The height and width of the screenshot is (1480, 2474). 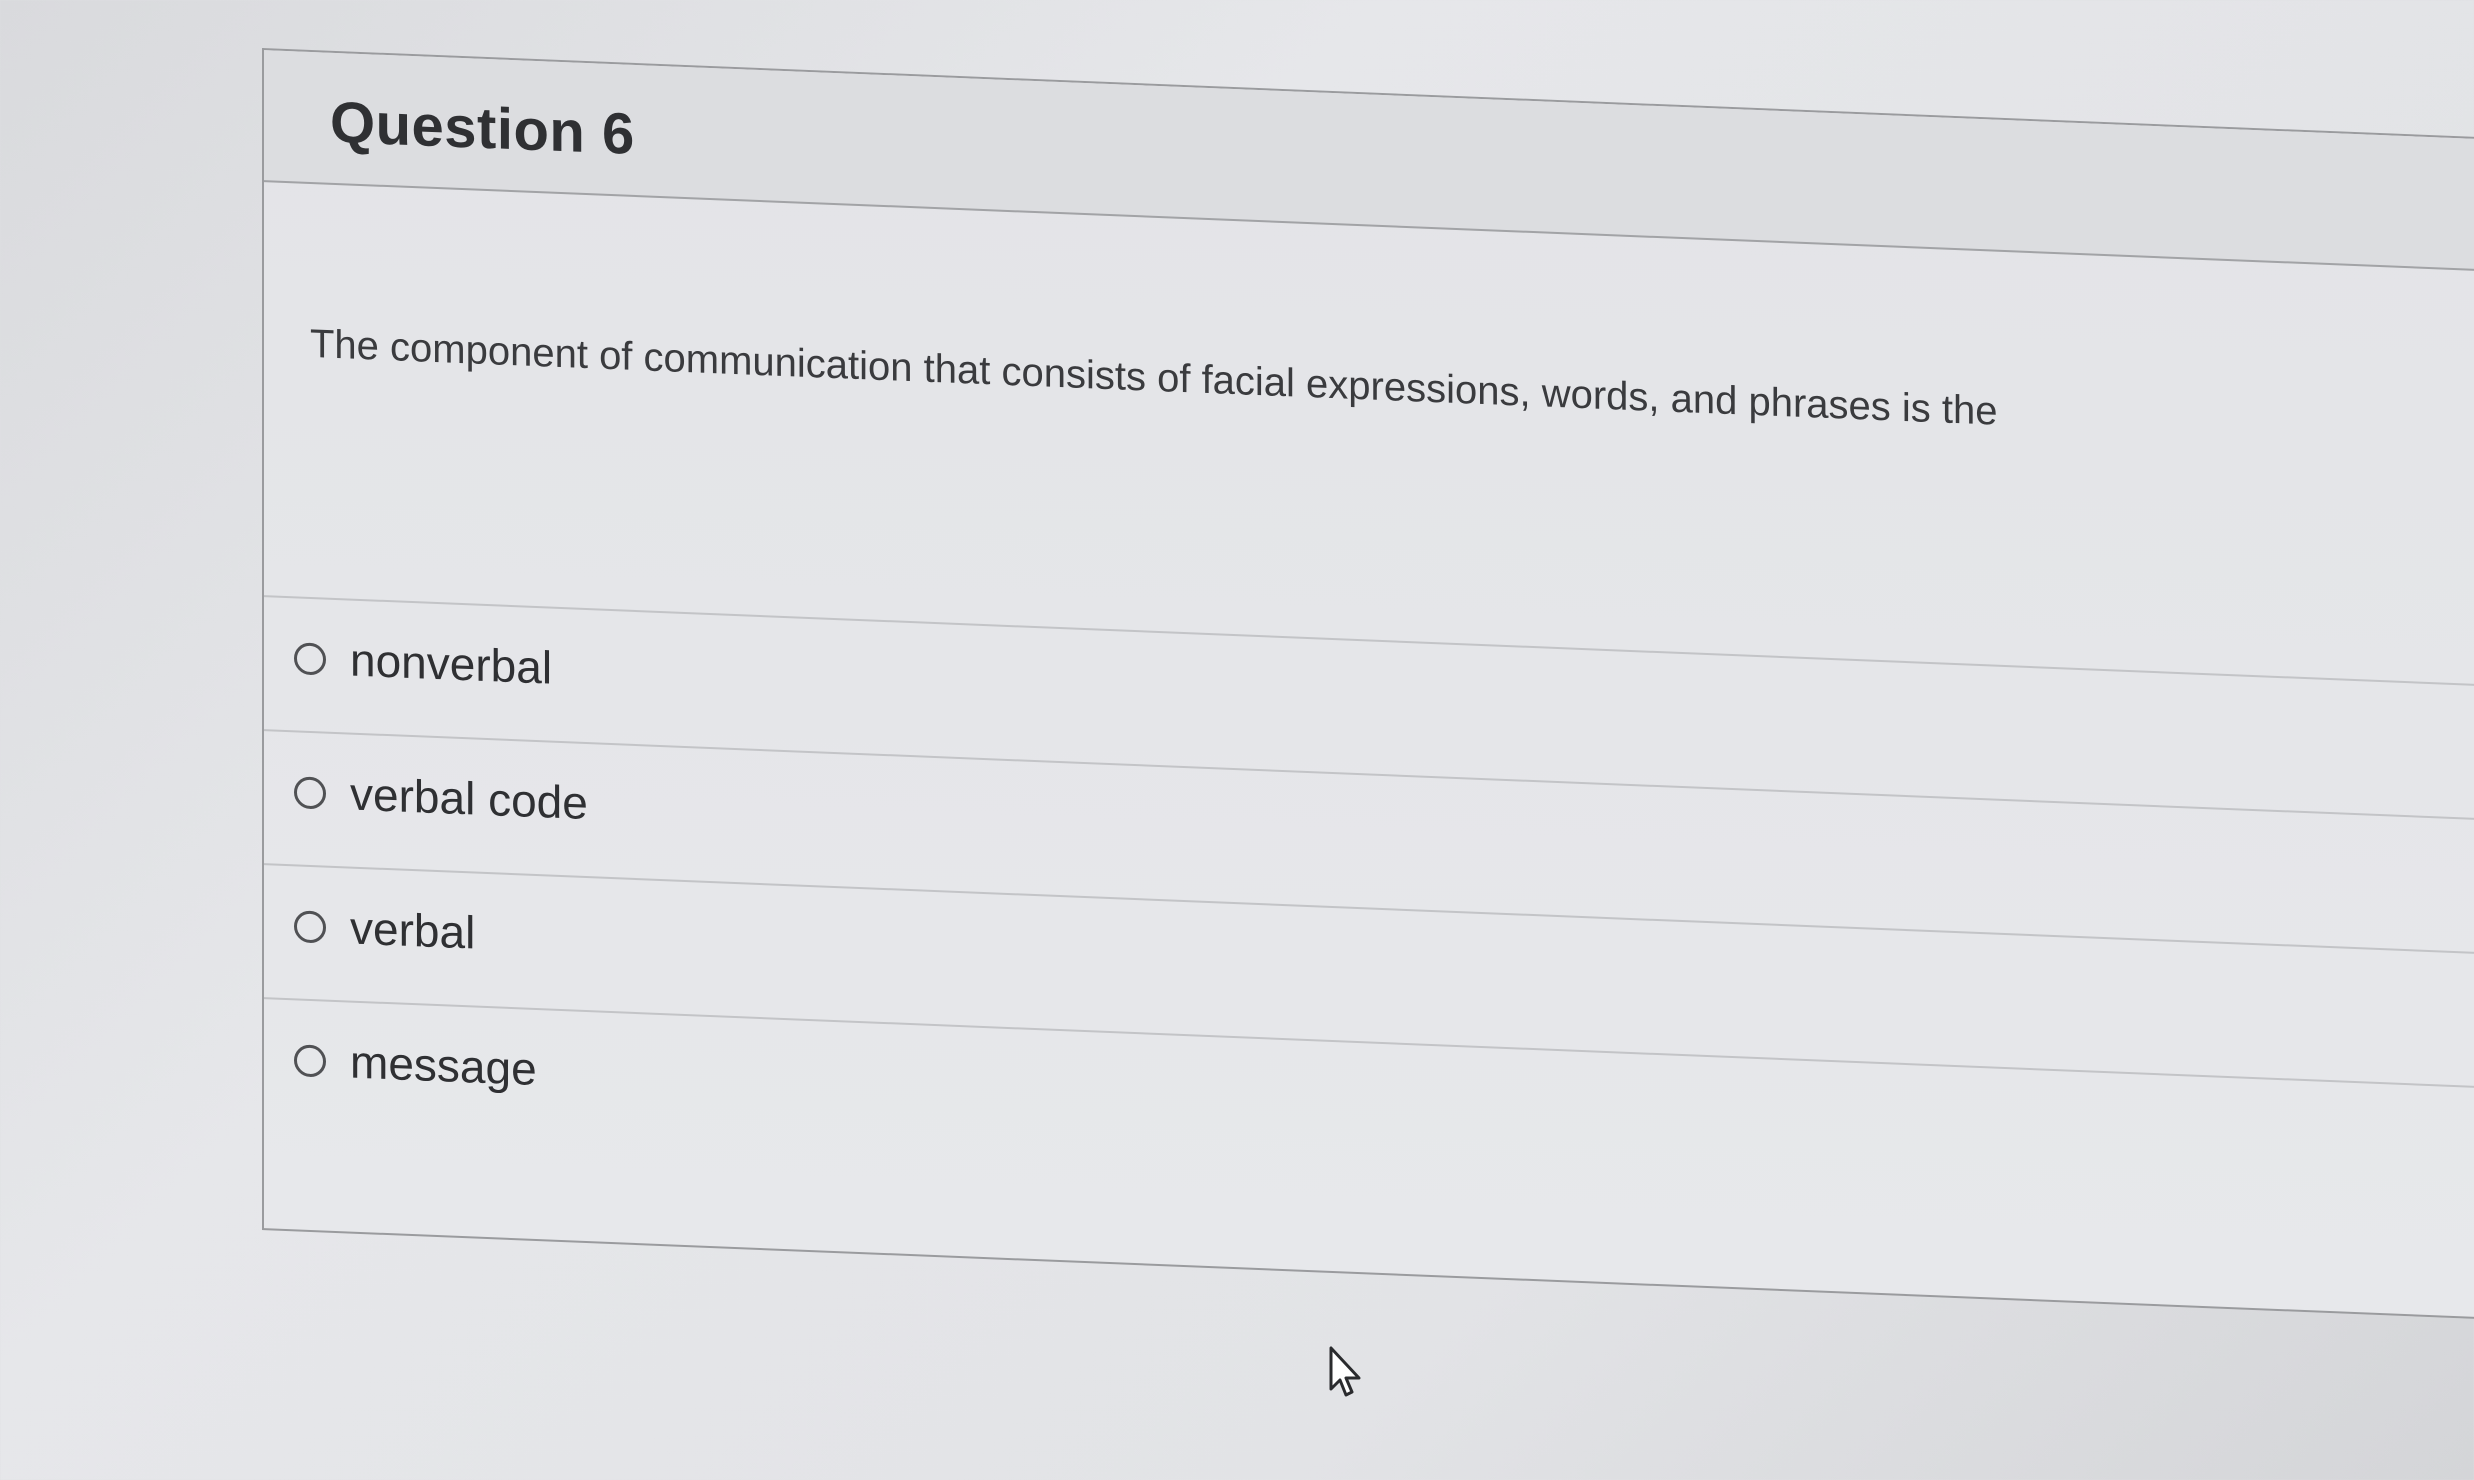 What do you see at coordinates (451, 664) in the screenshot?
I see `option-label: nonverbal` at bounding box center [451, 664].